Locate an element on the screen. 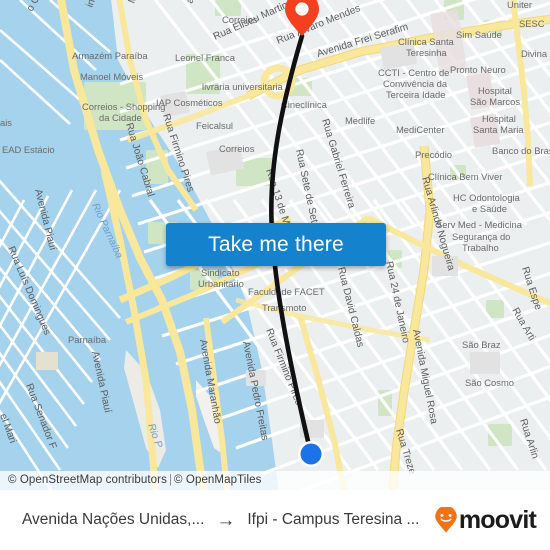  map-poi-label: Manoel Móveis is located at coordinates (111, 76).